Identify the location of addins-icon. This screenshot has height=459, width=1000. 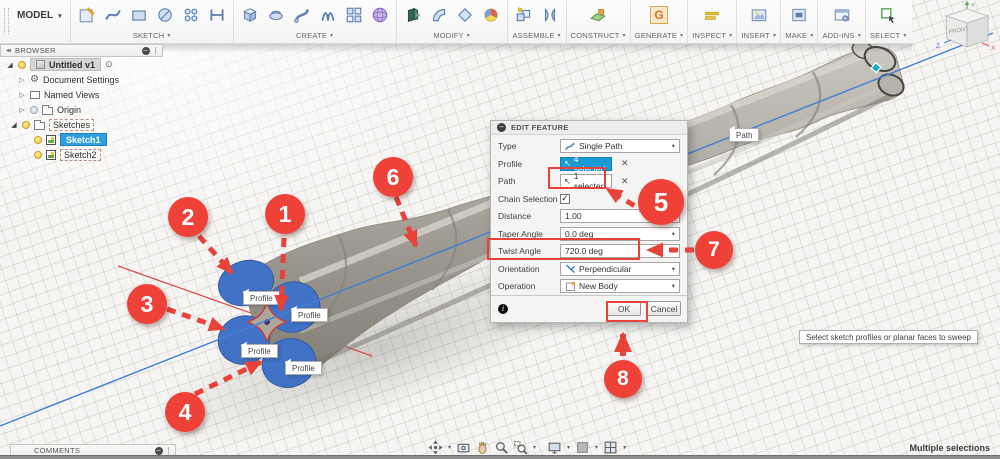
(842, 15).